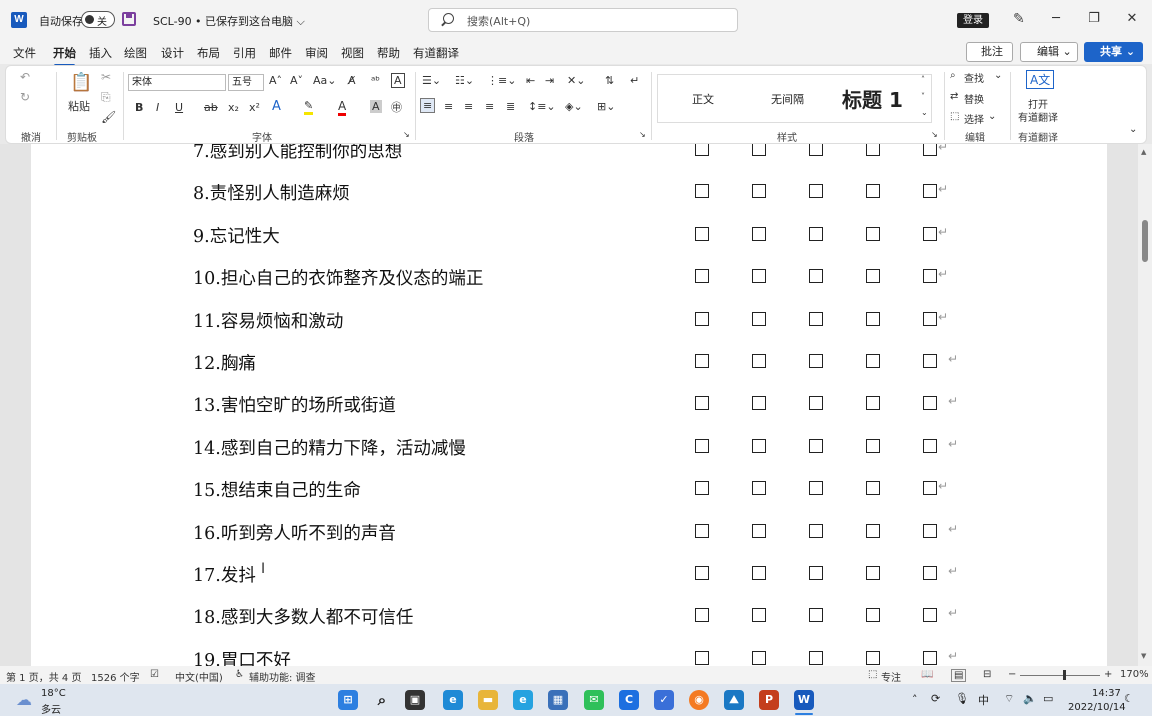 Image resolution: width=1152 pixels, height=716 pixels. I want to click on replace-icon: ⇄, so click(954, 96).